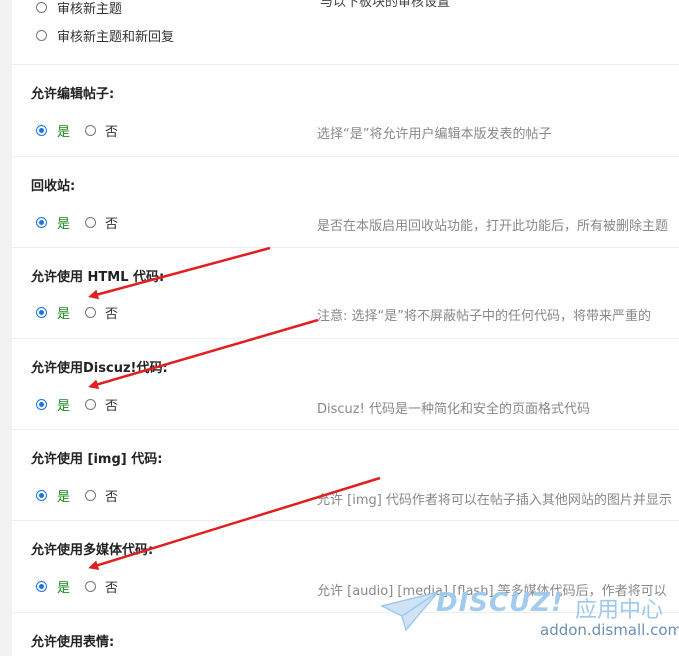 This screenshot has height=656, width=679. I want to click on moderation-radio-threads-and-replies, so click(41, 35).